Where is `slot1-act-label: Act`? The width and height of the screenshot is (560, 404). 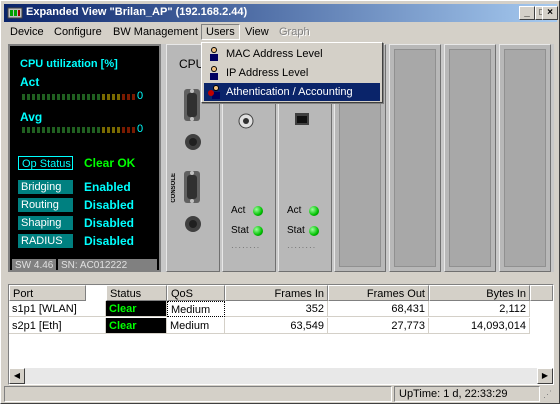
slot1-act-label: Act is located at coordinates (238, 210).